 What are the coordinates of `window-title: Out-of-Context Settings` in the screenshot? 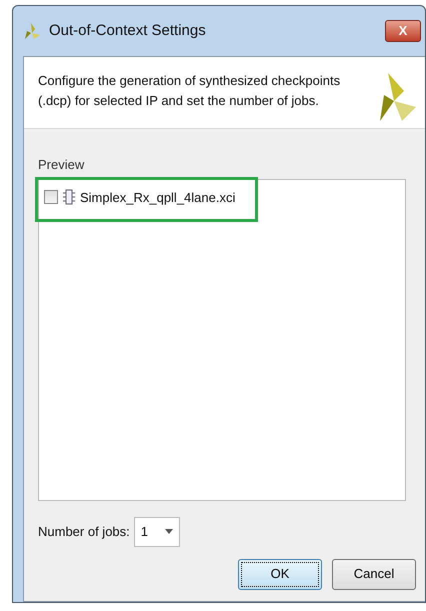 It's located at (127, 30).